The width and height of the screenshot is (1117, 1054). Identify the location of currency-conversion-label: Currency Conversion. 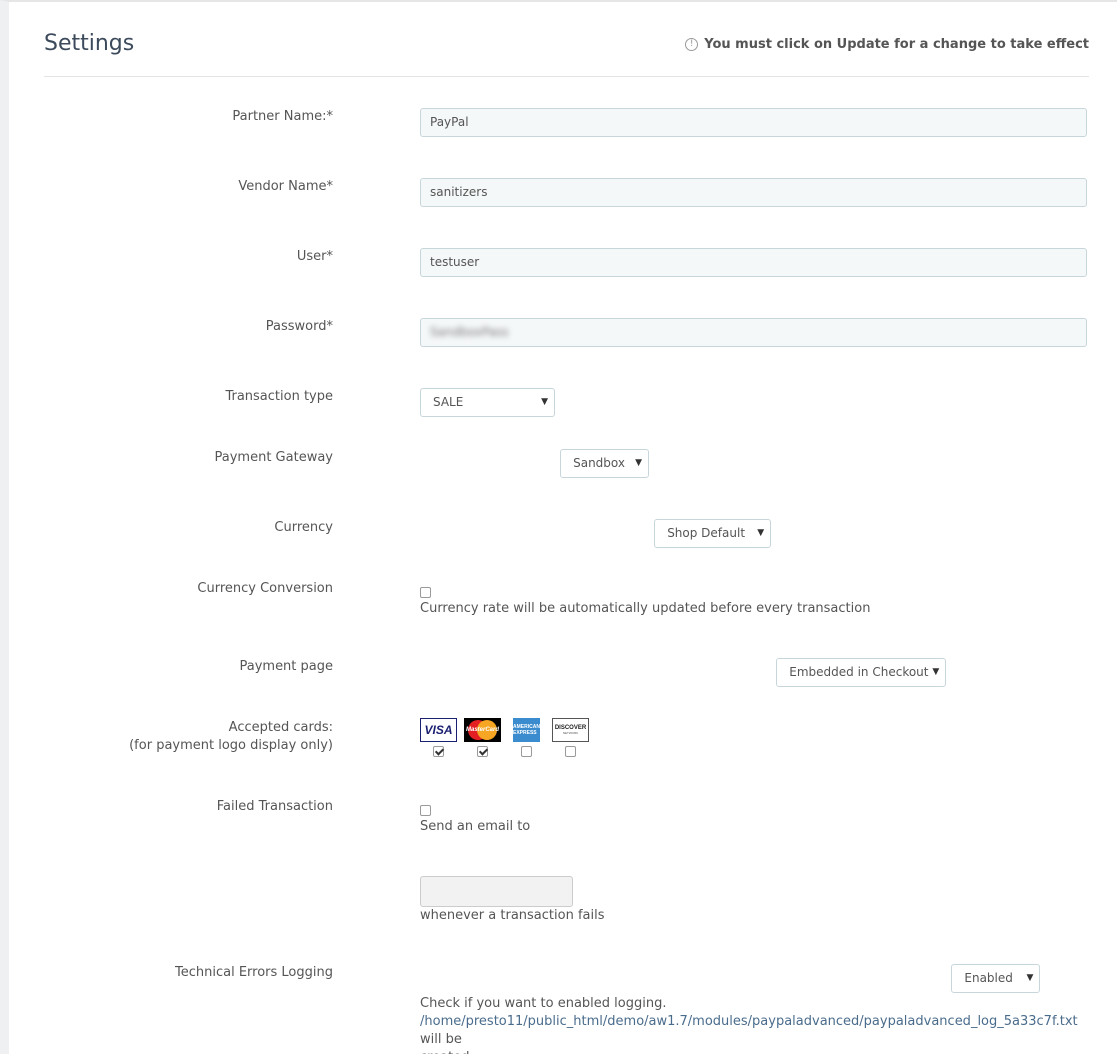
(265, 588).